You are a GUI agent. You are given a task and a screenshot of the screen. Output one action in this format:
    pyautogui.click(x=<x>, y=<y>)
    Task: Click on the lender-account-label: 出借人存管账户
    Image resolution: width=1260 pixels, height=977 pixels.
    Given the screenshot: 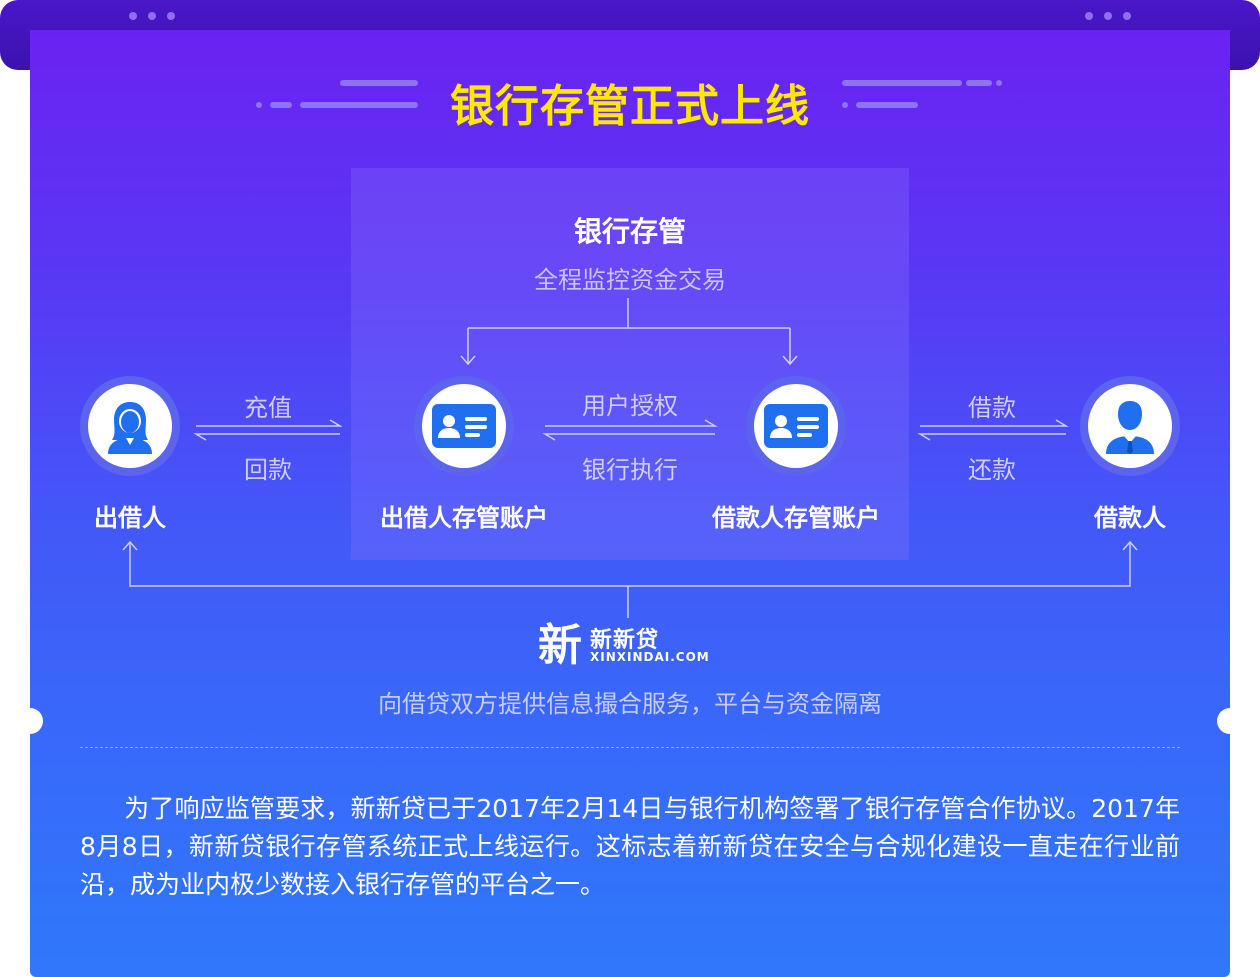 What is the action you would take?
    pyautogui.click(x=464, y=518)
    